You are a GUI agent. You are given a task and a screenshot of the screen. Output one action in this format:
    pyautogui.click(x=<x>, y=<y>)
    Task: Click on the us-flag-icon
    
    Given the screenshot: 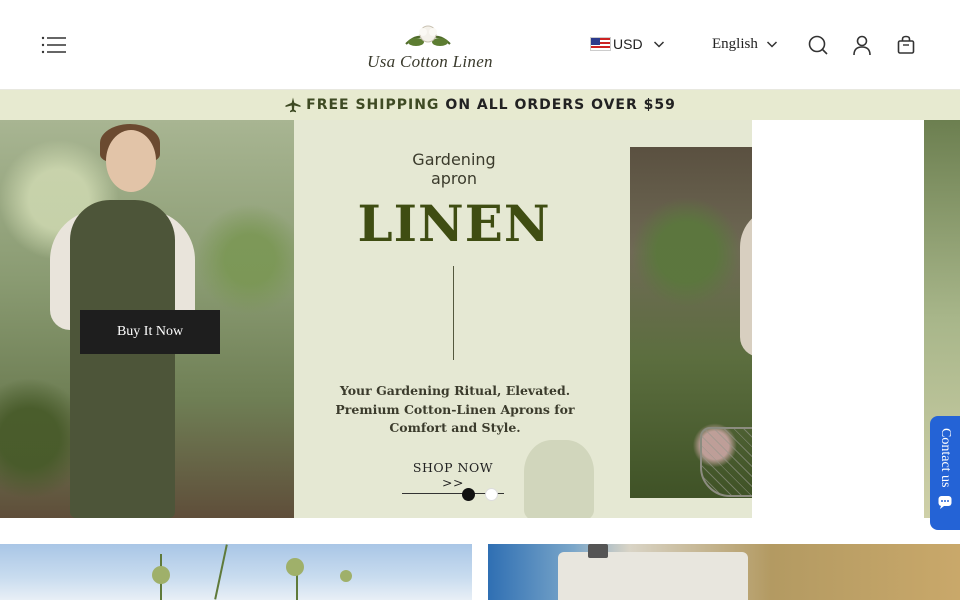 What is the action you would take?
    pyautogui.click(x=600, y=44)
    